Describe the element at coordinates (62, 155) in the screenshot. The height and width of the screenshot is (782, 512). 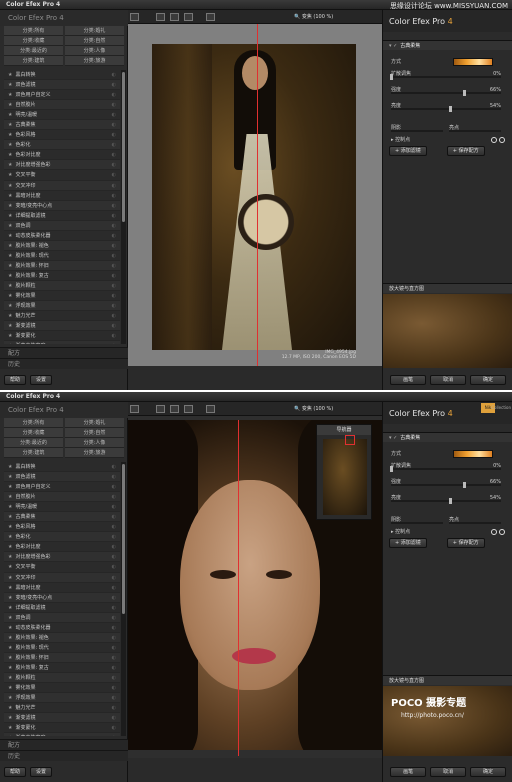
I see `filter-item: ★ 色彩对比度 ◐` at that location.